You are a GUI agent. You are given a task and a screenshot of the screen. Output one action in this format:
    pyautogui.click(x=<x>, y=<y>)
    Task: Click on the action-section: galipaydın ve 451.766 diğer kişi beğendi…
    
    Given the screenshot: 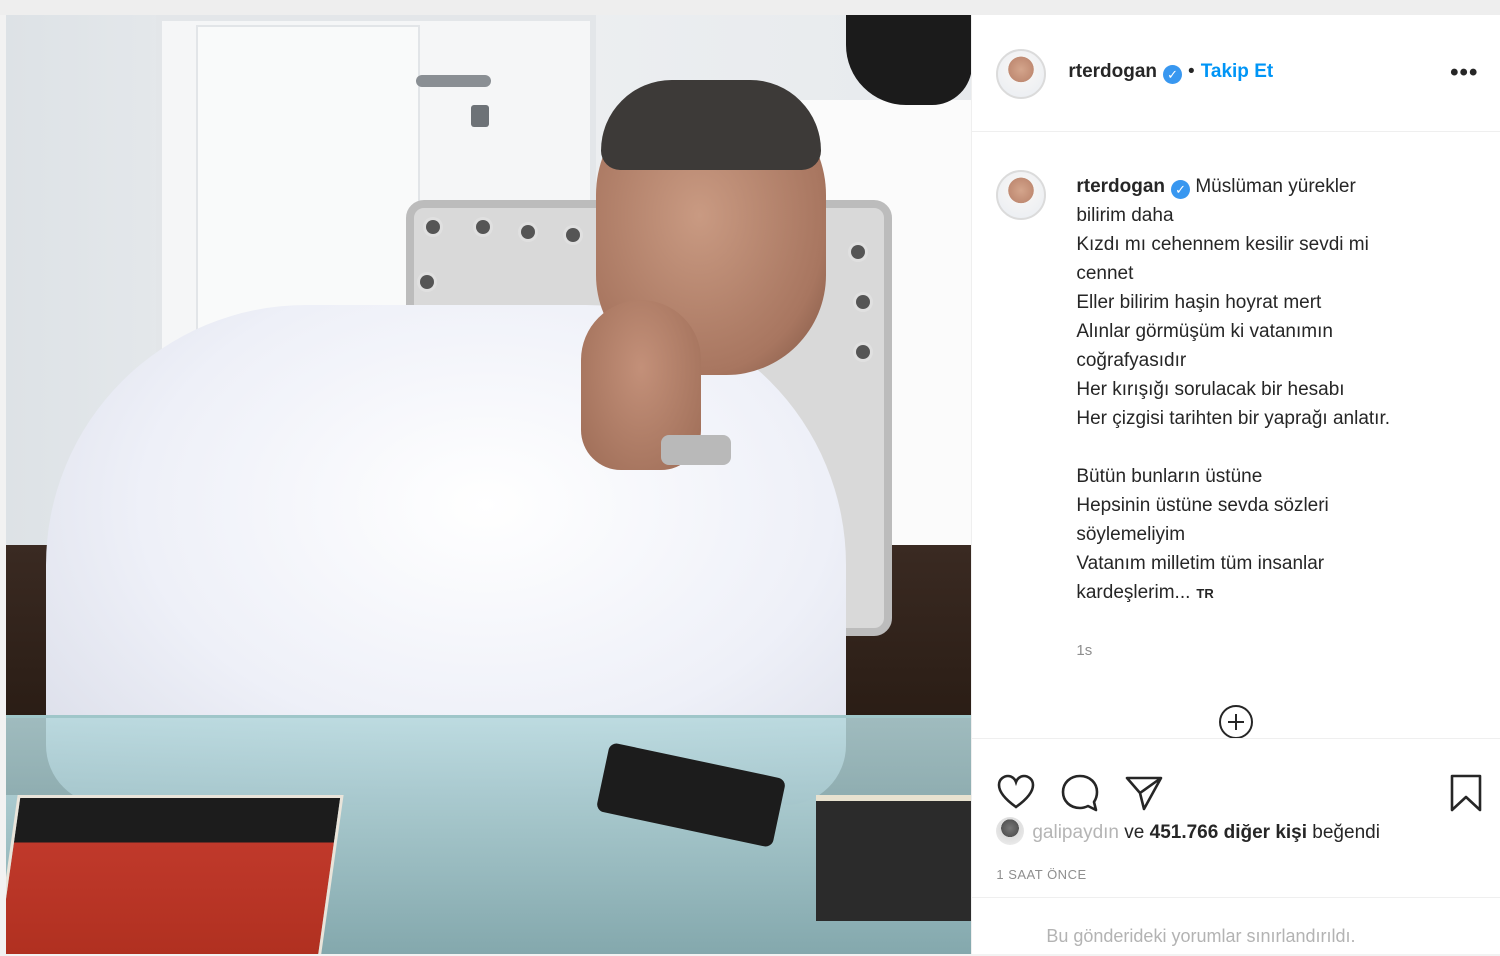 What is the action you would take?
    pyautogui.click(x=1236, y=846)
    